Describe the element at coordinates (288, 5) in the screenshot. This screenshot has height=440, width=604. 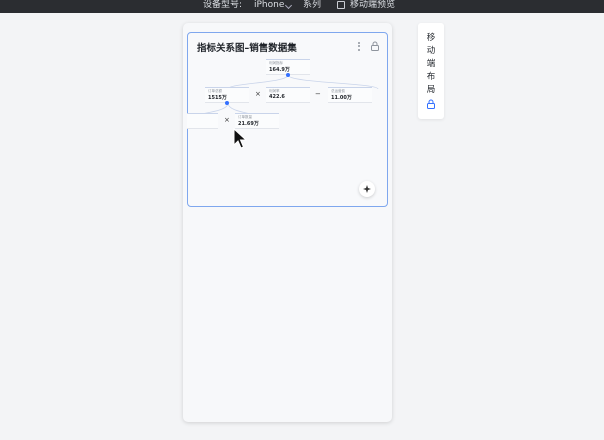
I see `chevron-down-icon` at that location.